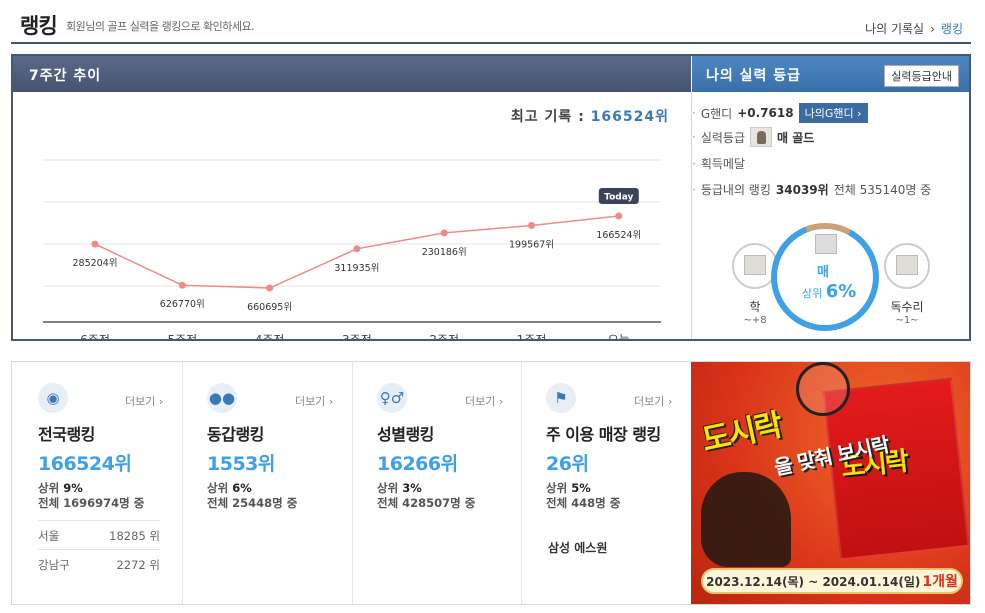 The width and height of the screenshot is (985, 613). What do you see at coordinates (716, 113) in the screenshot?
I see `ghandi-label: G핸디` at bounding box center [716, 113].